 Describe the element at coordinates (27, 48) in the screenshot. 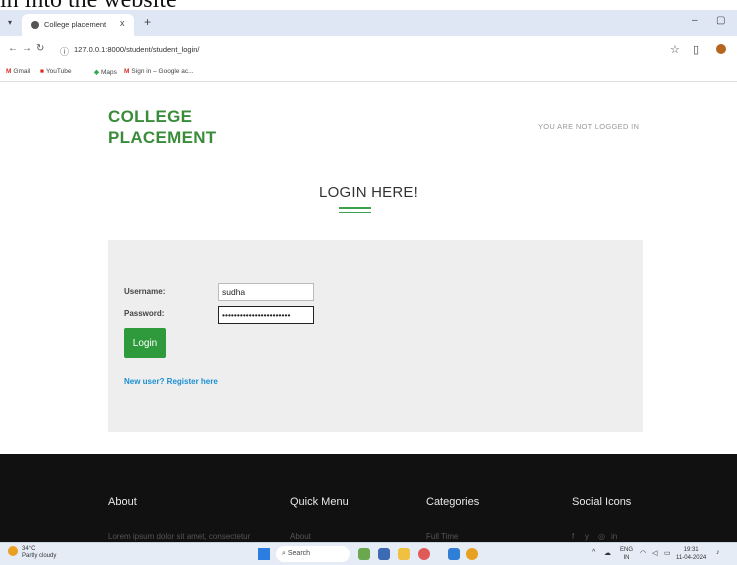

I see `forward-icon: →` at that location.